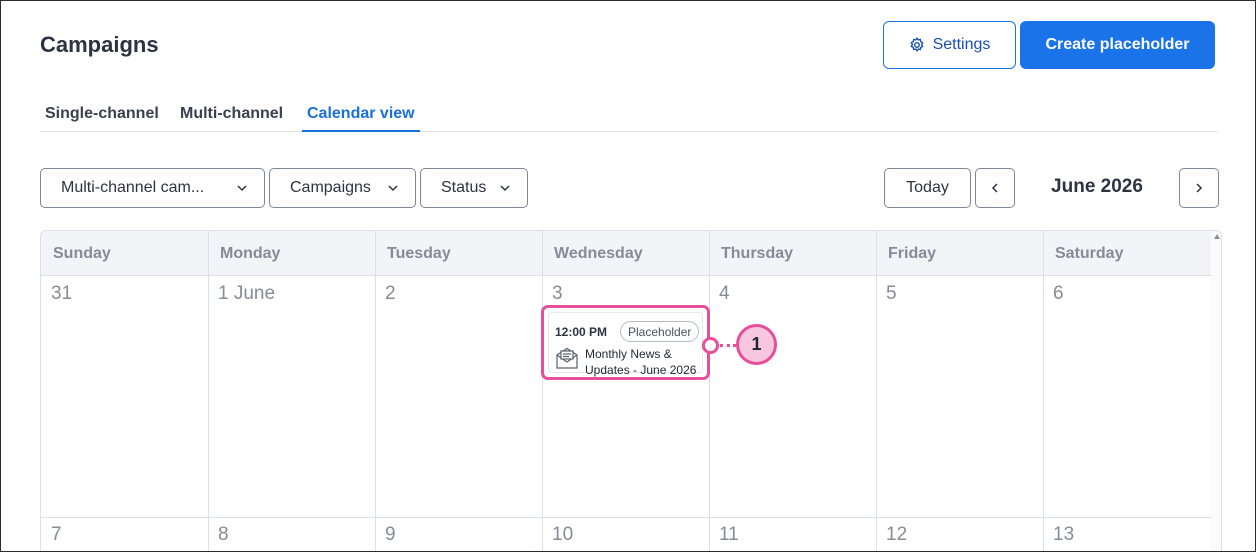  What do you see at coordinates (361, 116) in the screenshot?
I see `tab-calendar-view: Calendar view` at bounding box center [361, 116].